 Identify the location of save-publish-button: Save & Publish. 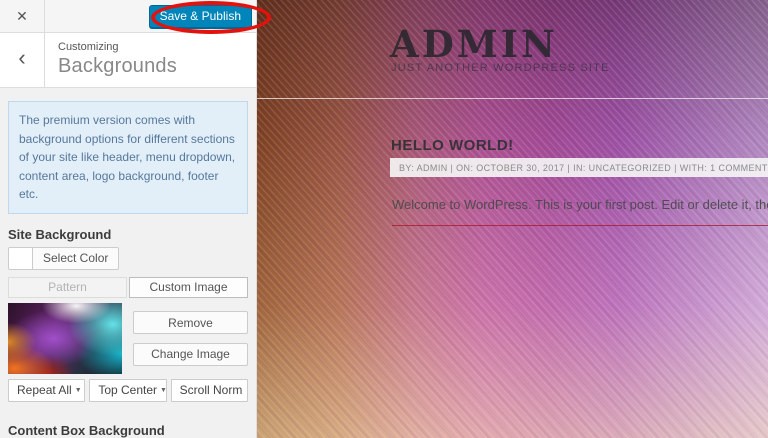
(200, 16).